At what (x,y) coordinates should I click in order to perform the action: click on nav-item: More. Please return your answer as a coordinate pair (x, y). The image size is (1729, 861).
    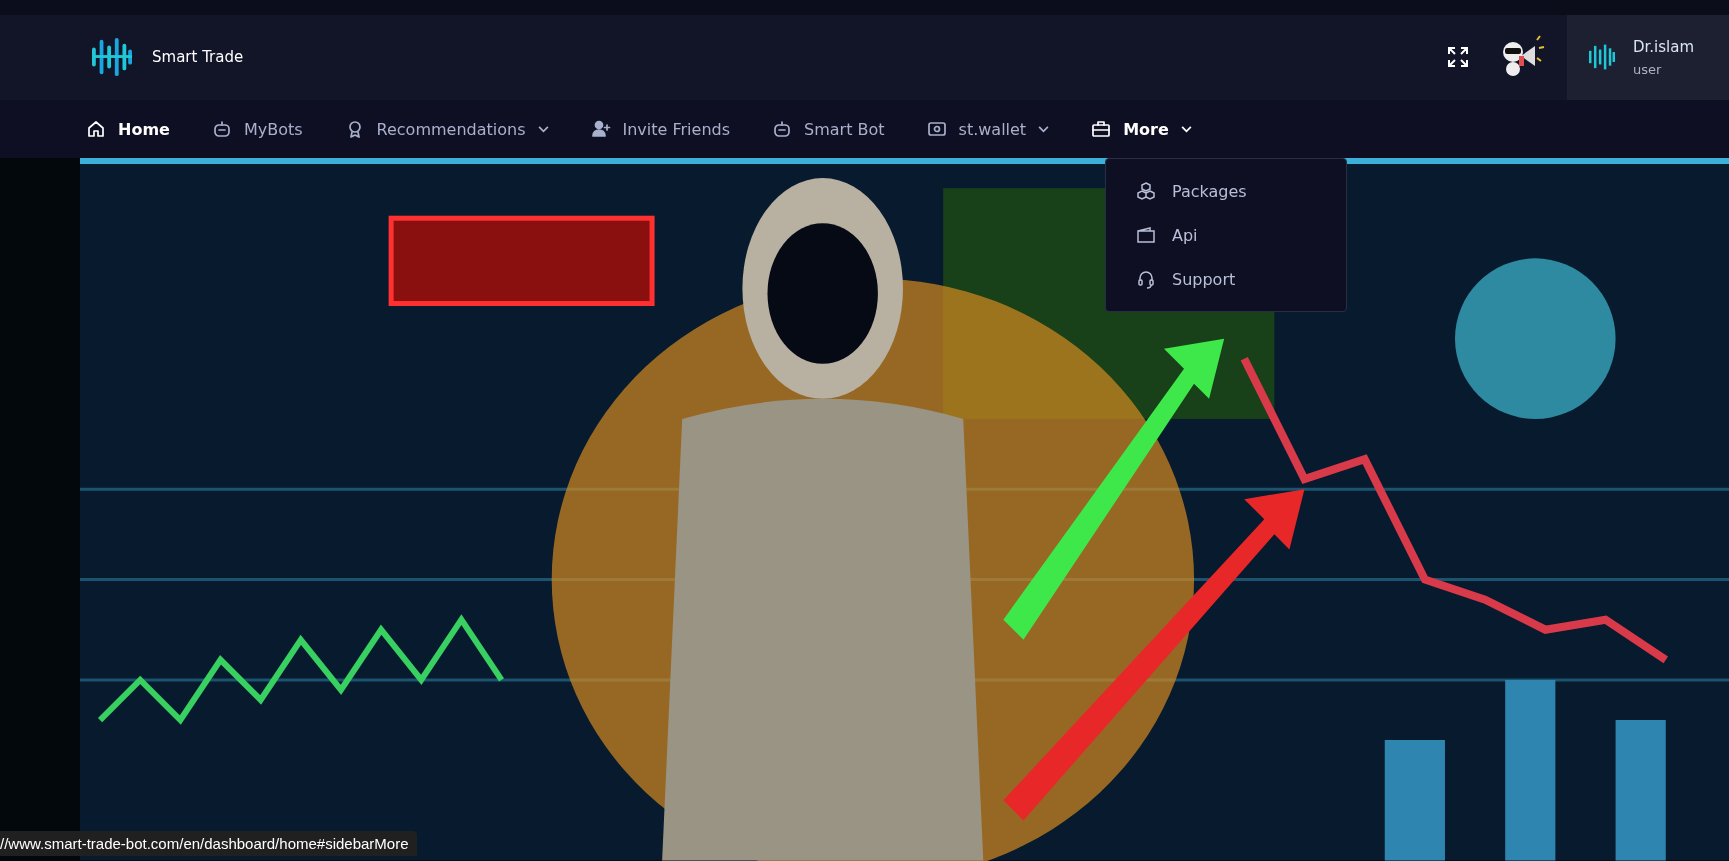
    Looking at the image, I should click on (1141, 129).